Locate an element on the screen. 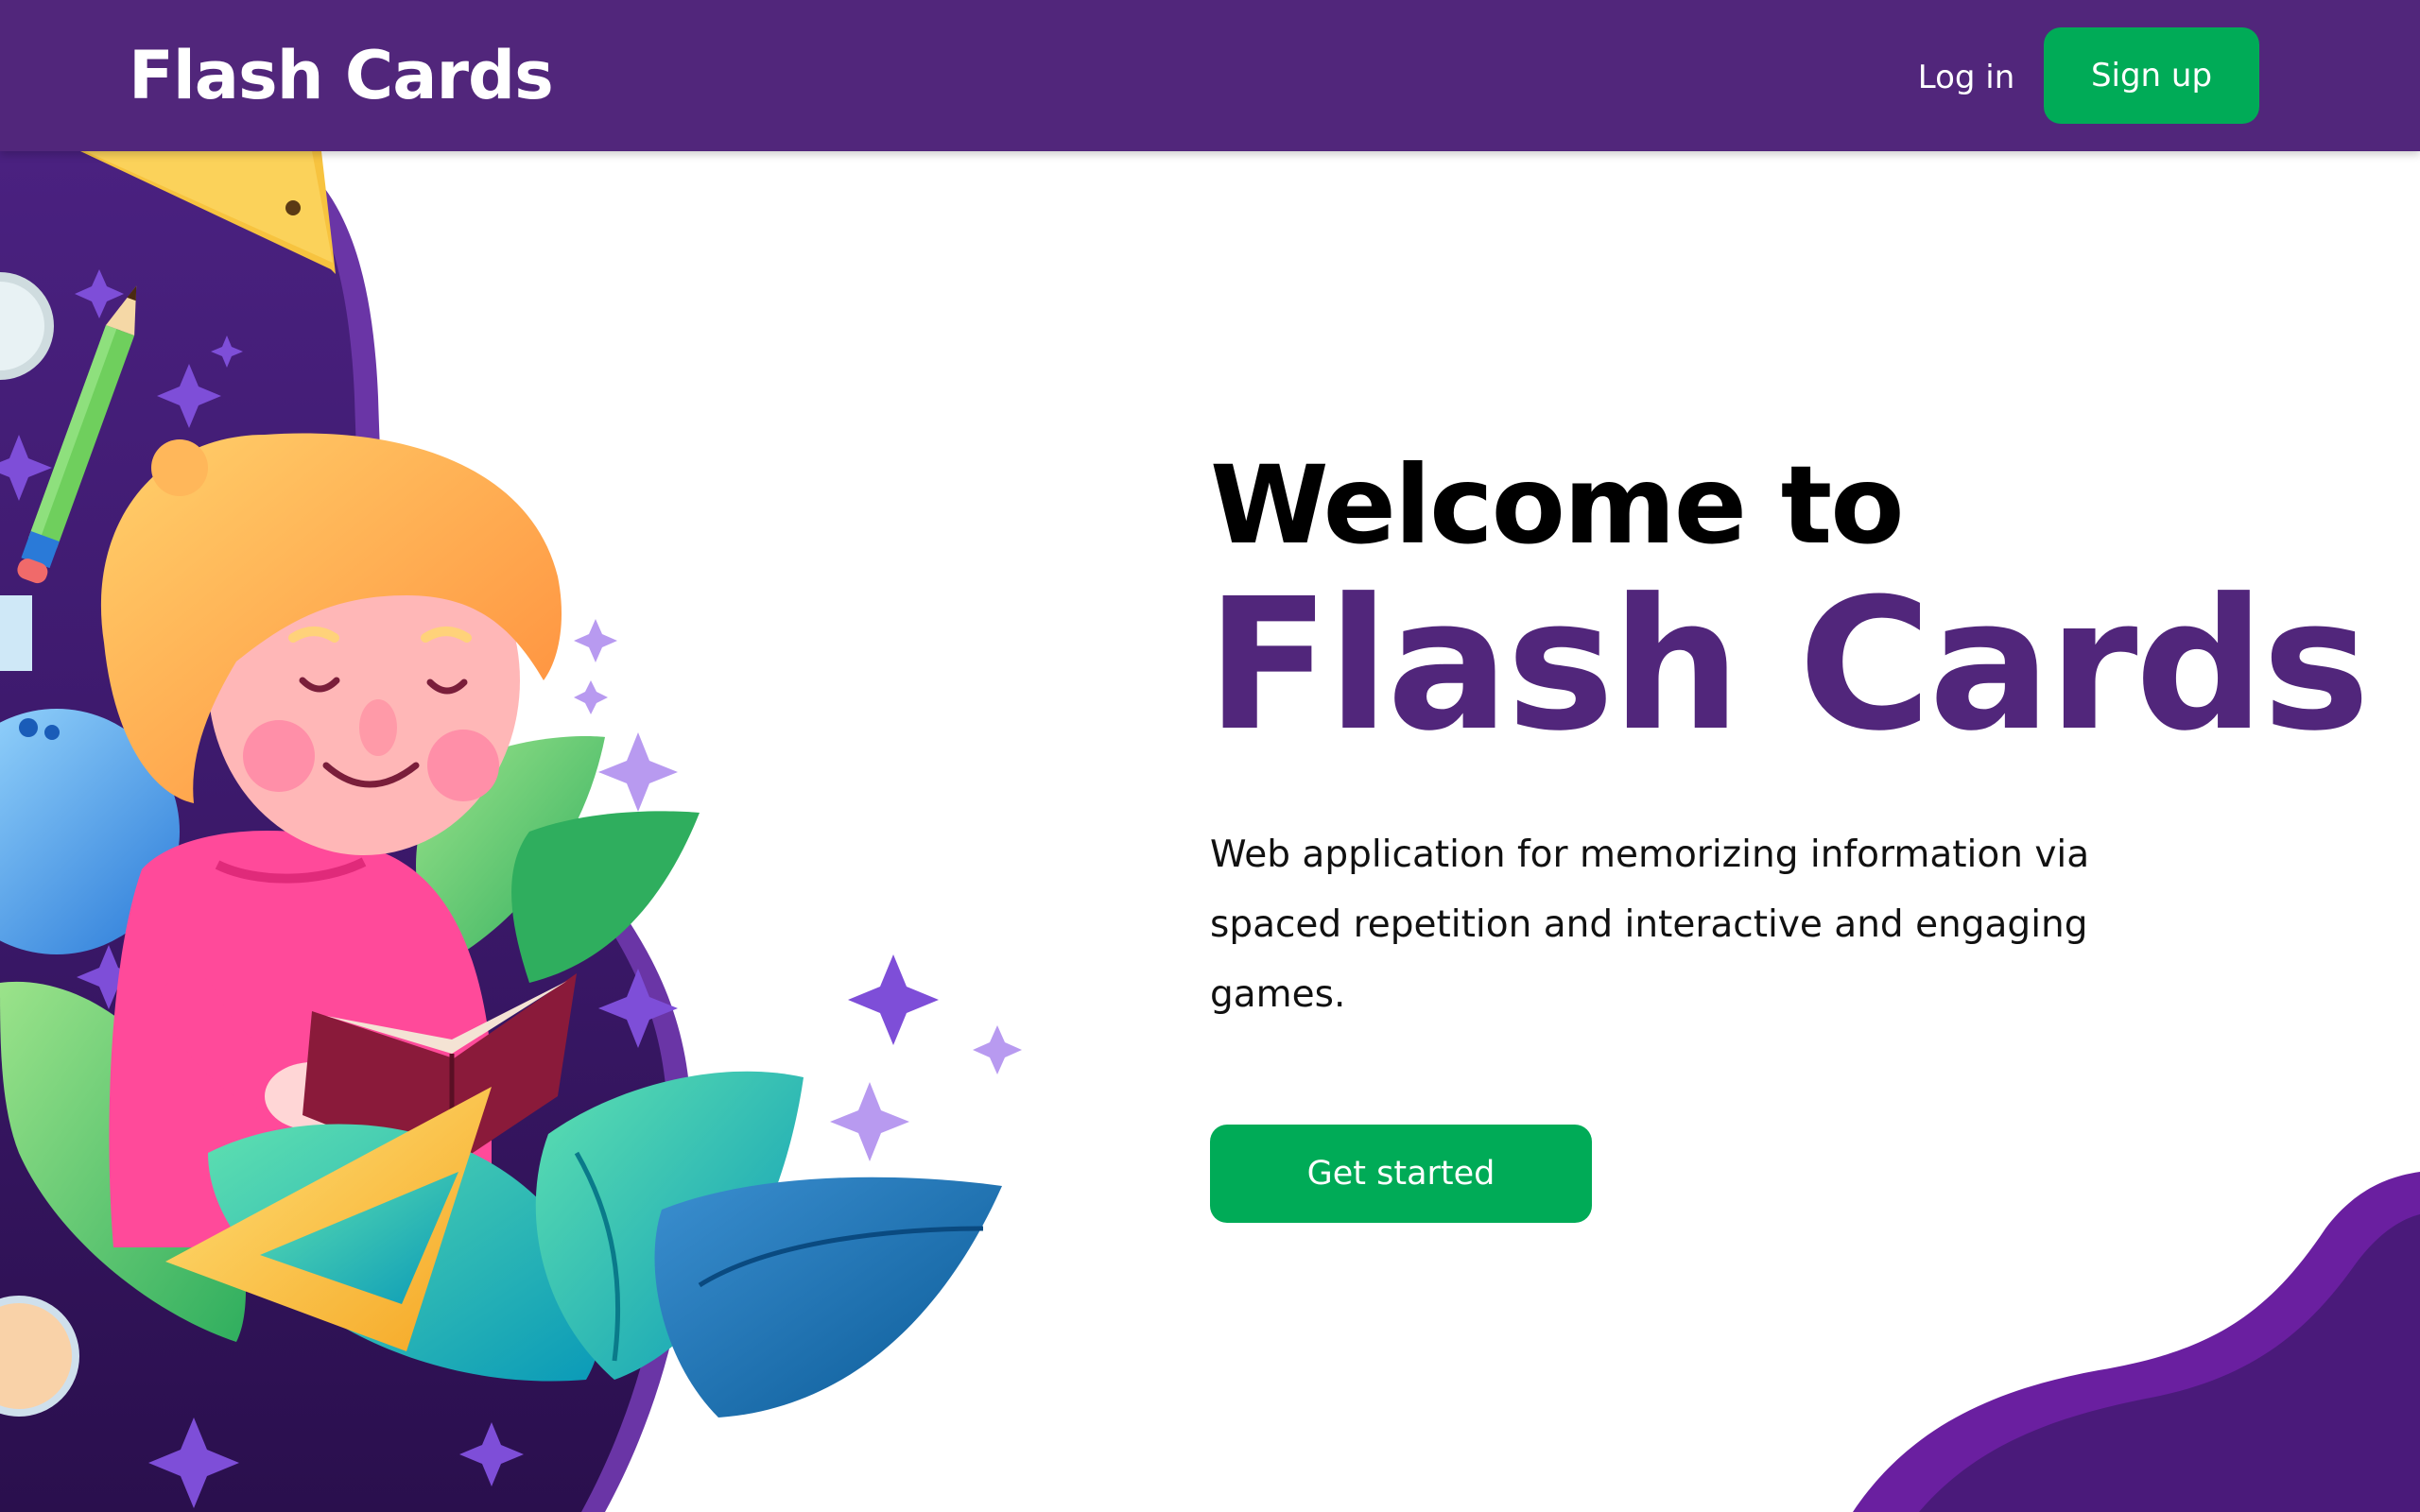 The image size is (2420, 1512). get-started-button: Get started is located at coordinates (1401, 1174).